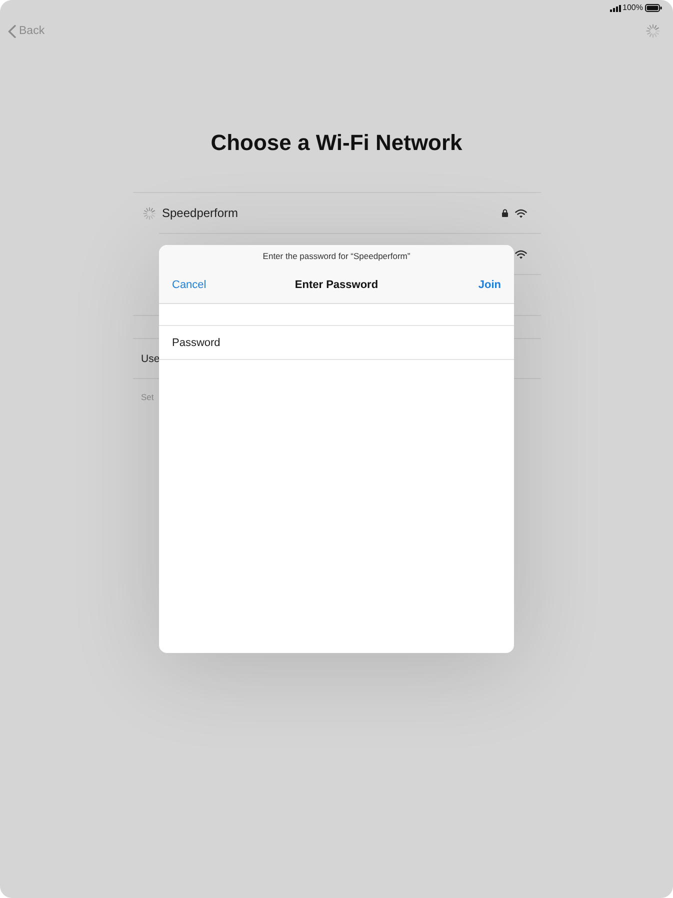 This screenshot has height=898, width=673. What do you see at coordinates (336, 343) in the screenshot?
I see `password-field: Password` at bounding box center [336, 343].